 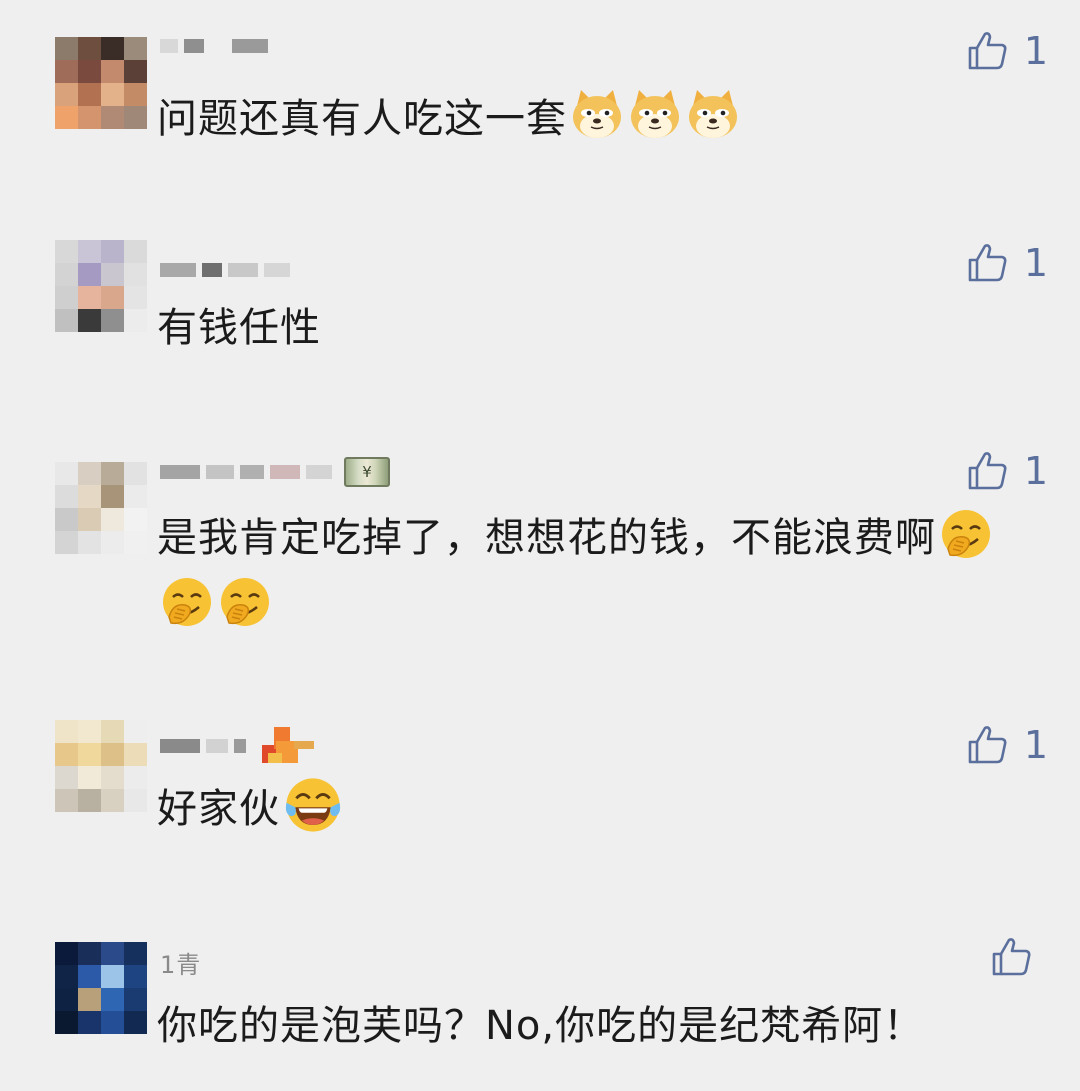 What do you see at coordinates (362, 119) in the screenshot?
I see `comment-text-content: 问题还真有人吃这一套` at bounding box center [362, 119].